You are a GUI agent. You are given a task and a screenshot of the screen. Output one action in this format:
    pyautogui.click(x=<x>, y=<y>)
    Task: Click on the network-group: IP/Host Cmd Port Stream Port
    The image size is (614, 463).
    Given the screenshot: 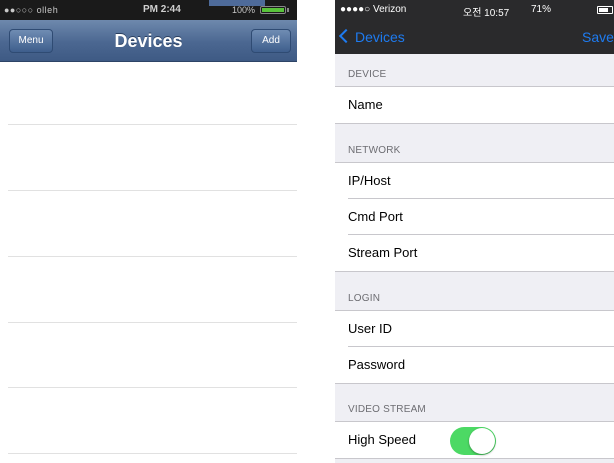 What is the action you would take?
    pyautogui.click(x=474, y=217)
    